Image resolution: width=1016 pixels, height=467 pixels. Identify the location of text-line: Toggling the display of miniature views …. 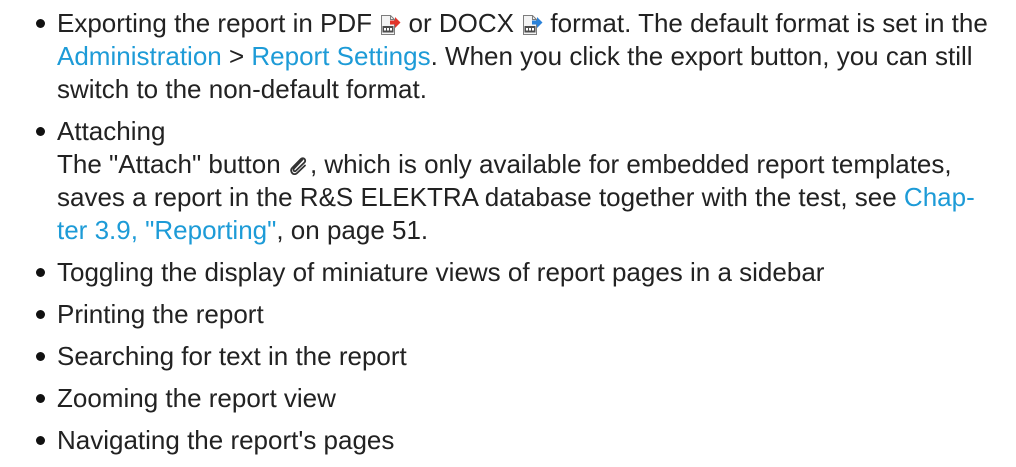
(536, 272).